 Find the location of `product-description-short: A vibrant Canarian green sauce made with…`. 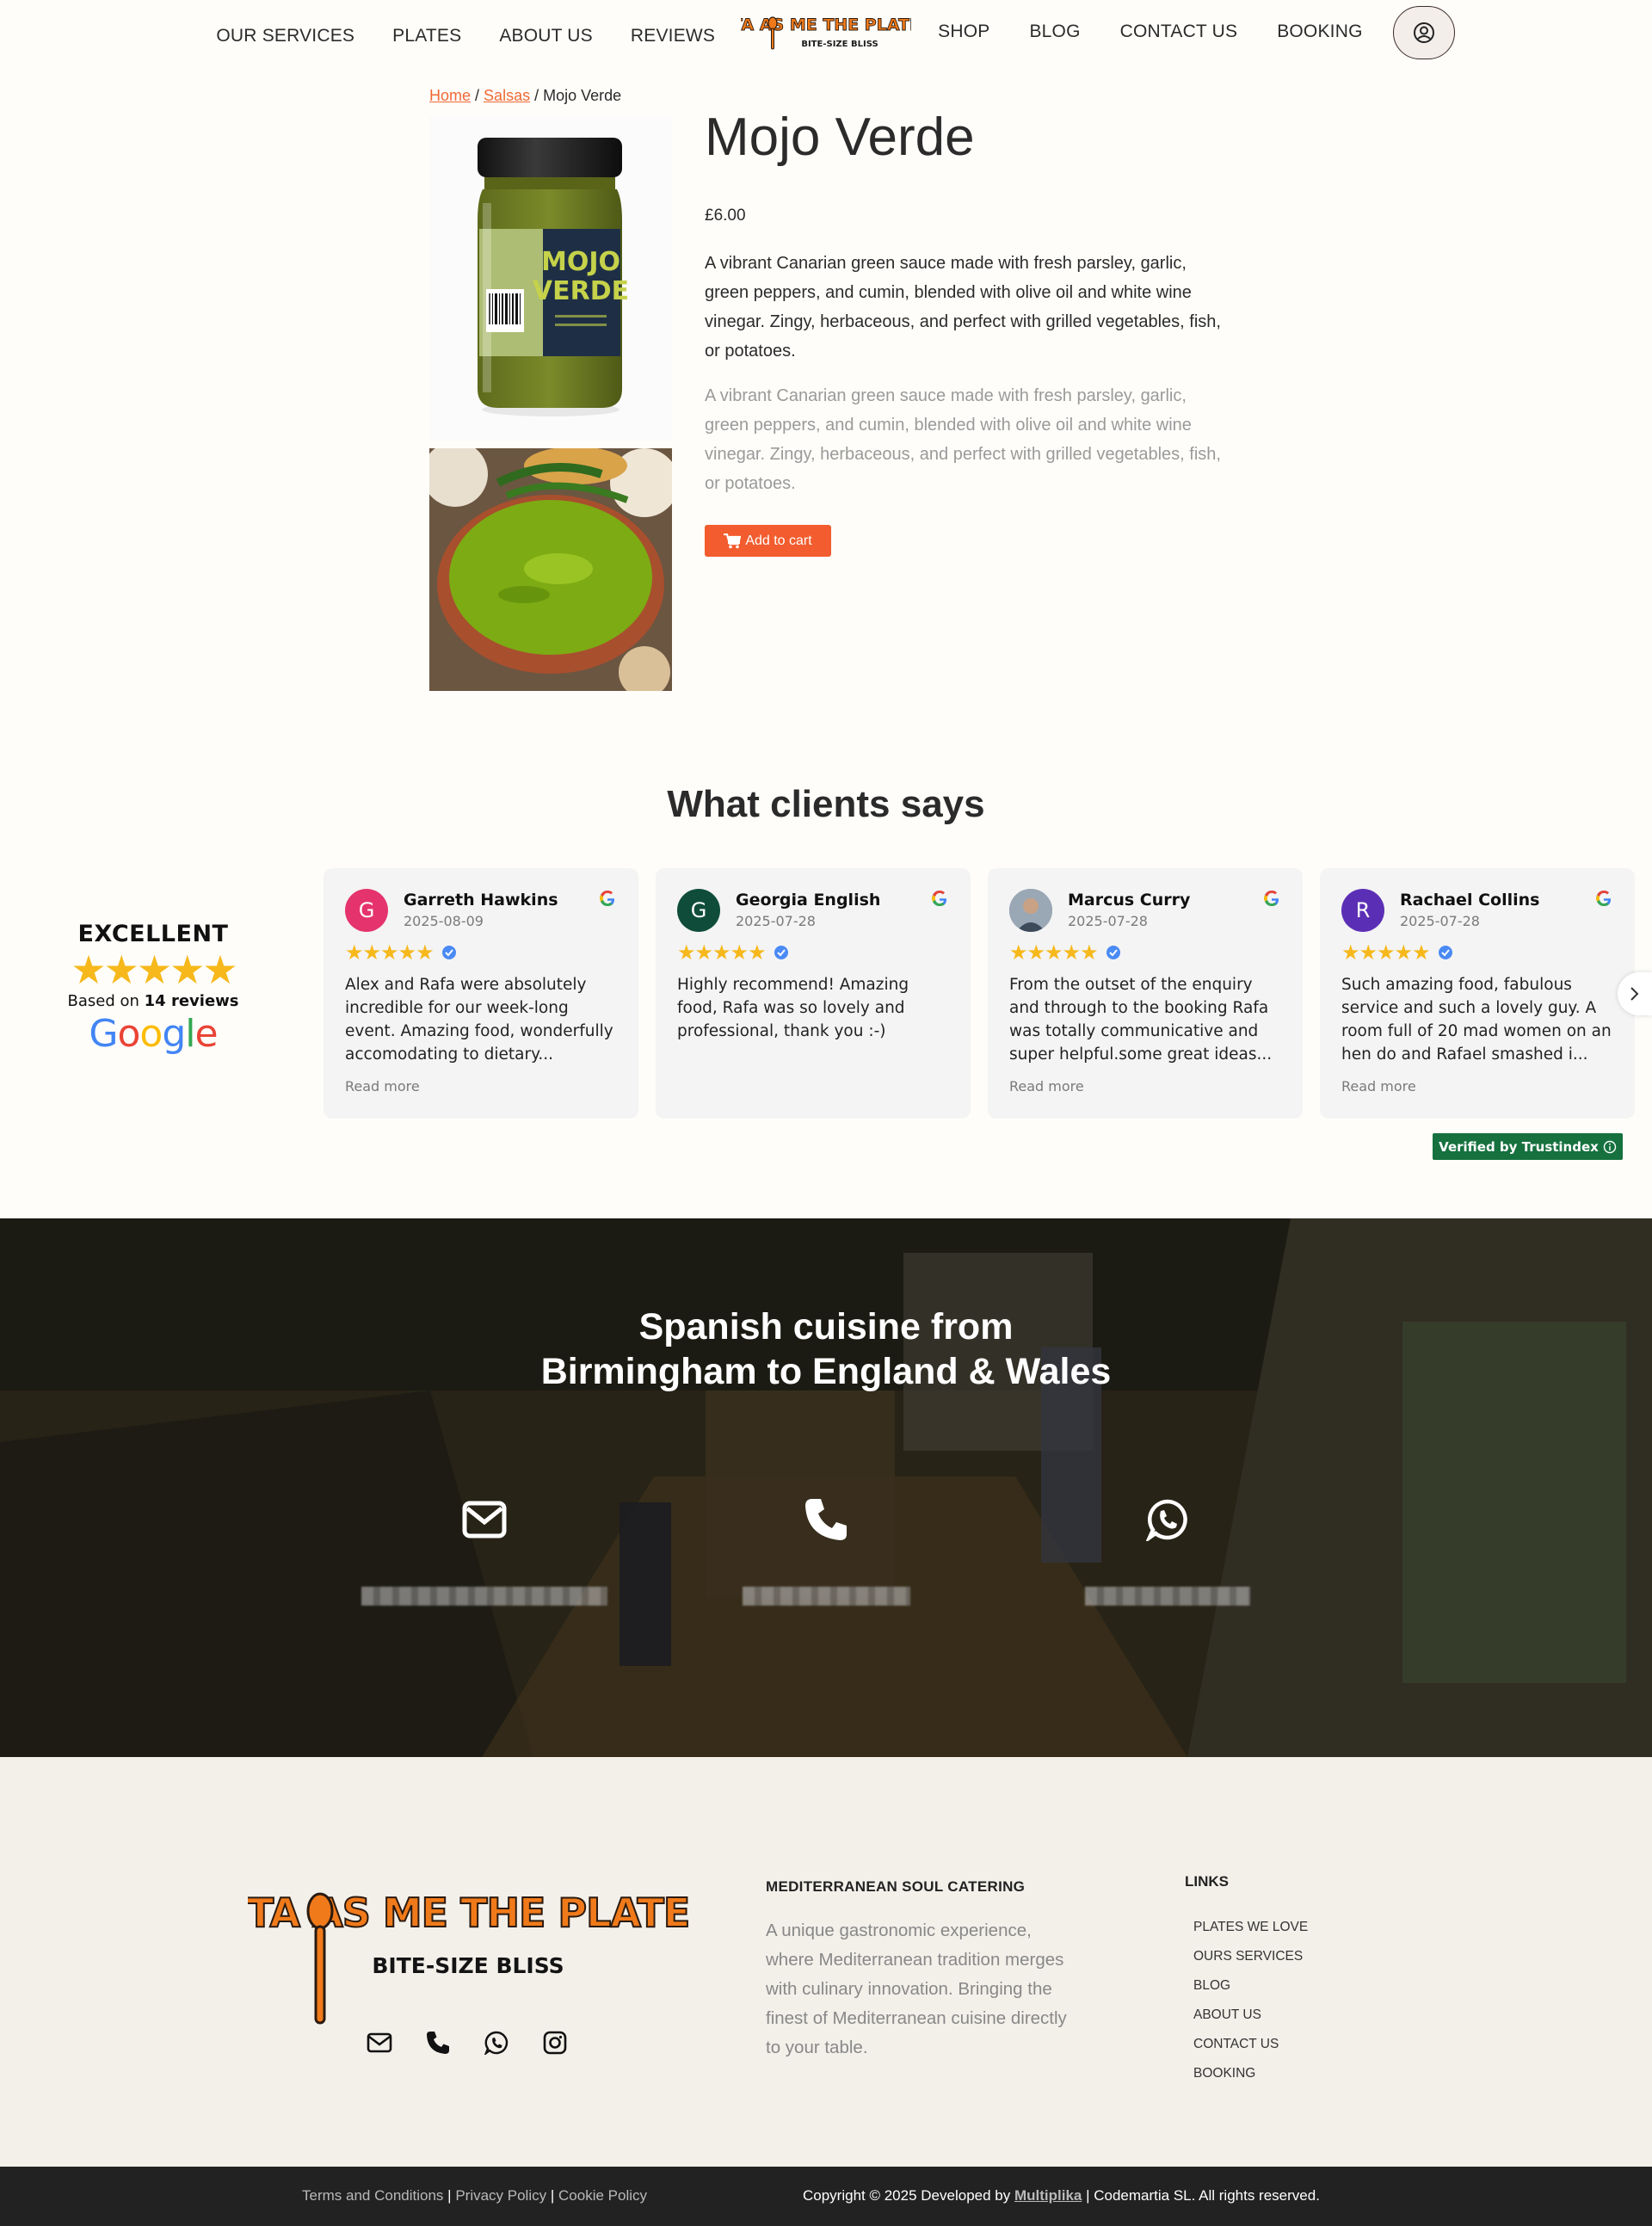

product-description-short: A vibrant Canarian green sauce made with… is located at coordinates (963, 440).